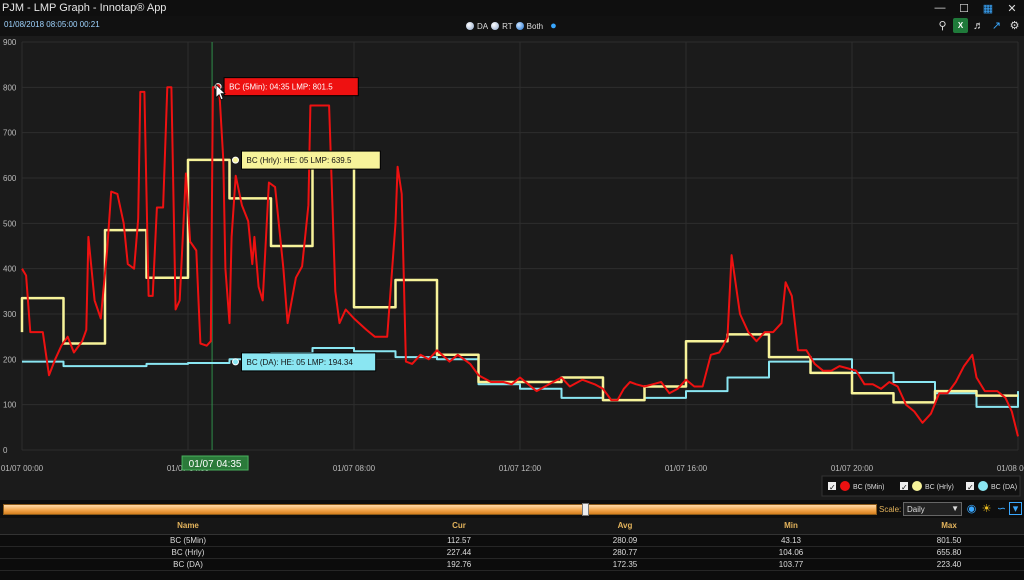 The image size is (1024, 580). Describe the element at coordinates (949, 540) in the screenshot. I see `cell-max: 801.50` at that location.